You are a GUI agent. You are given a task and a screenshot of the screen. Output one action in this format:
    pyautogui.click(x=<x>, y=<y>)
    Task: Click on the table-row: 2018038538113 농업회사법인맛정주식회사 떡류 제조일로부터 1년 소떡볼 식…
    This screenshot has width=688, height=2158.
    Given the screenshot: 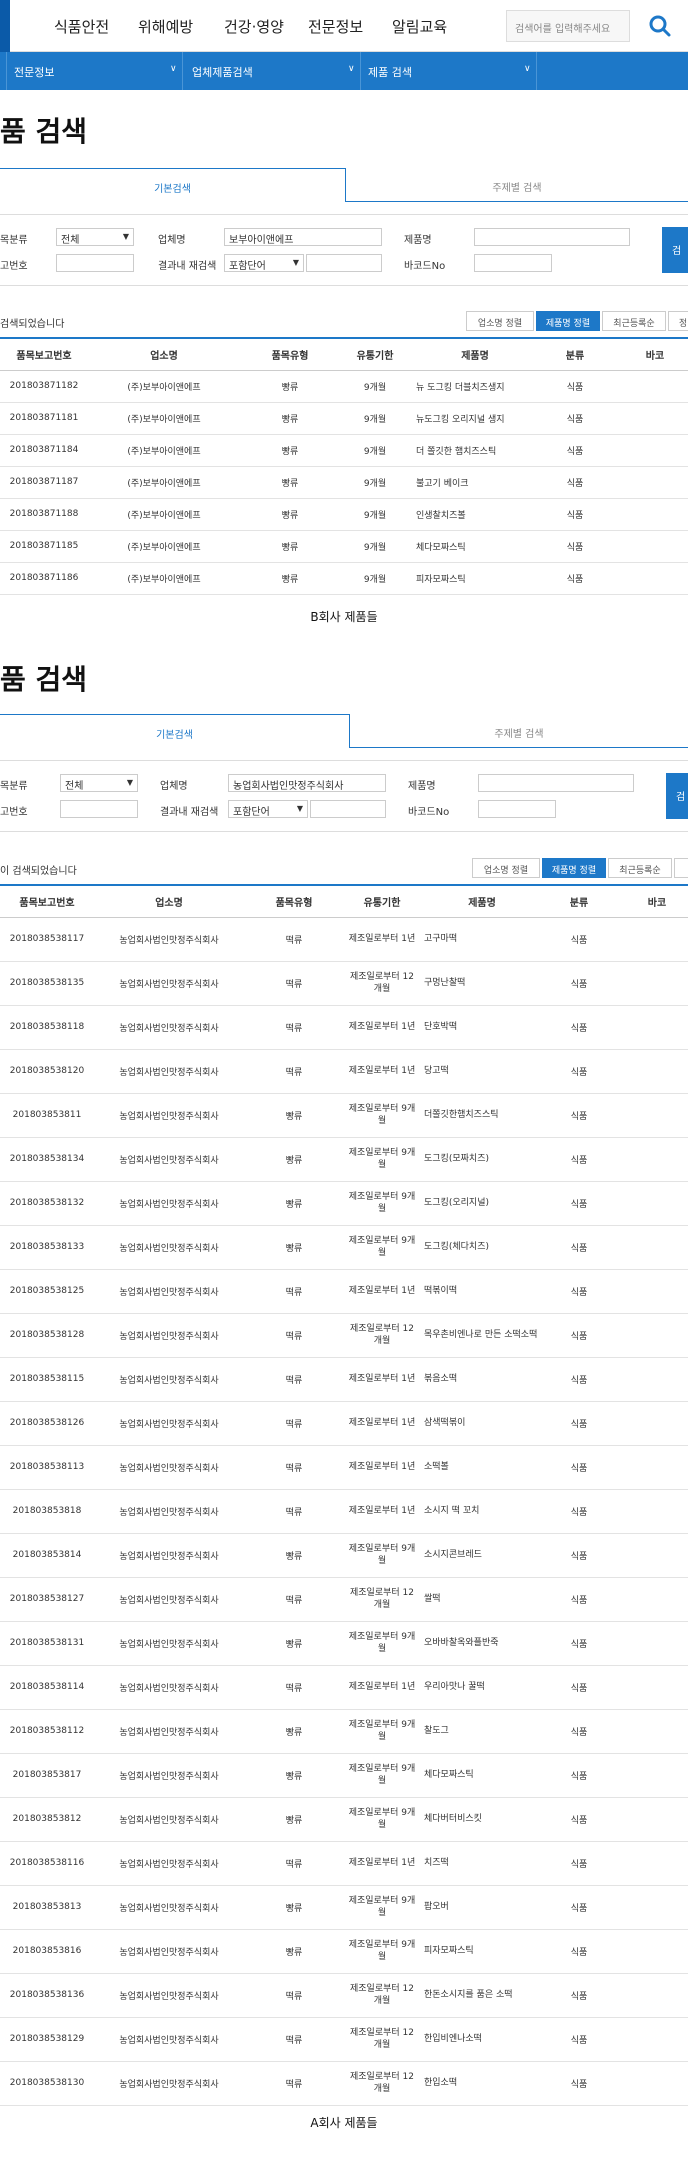 What is the action you would take?
    pyautogui.click(x=344, y=1467)
    